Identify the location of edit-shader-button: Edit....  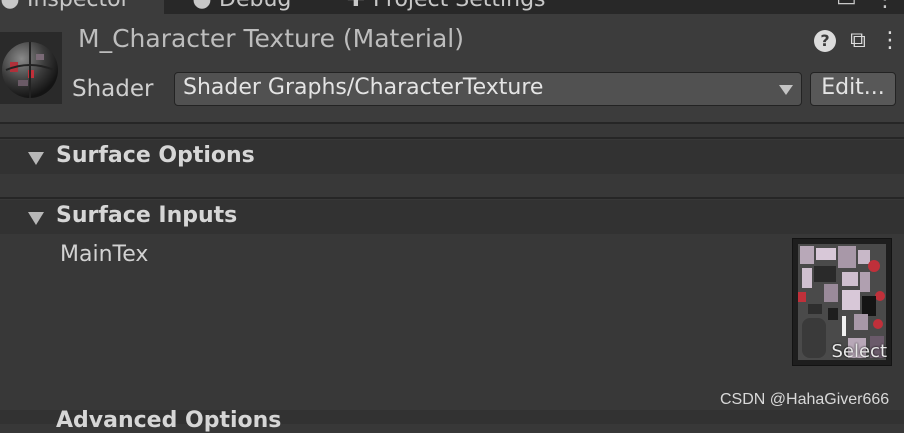
(853, 89).